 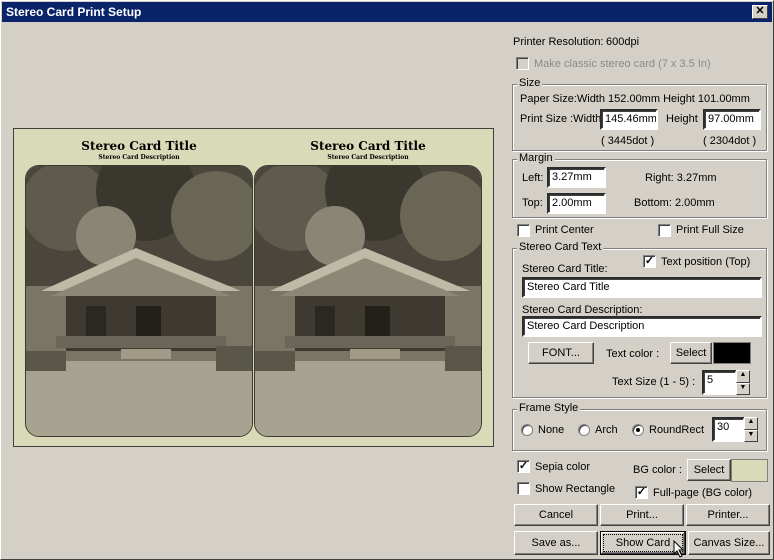 What do you see at coordinates (703, 493) in the screenshot?
I see `full-page-label: Full-page (BG color)` at bounding box center [703, 493].